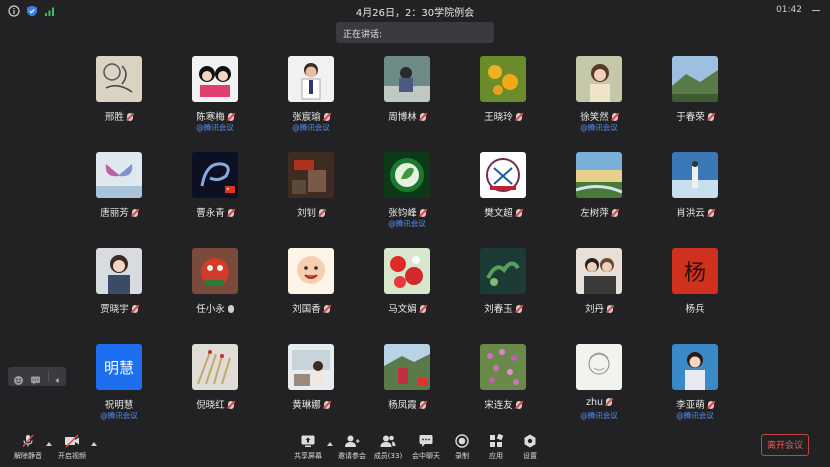 Image resolution: width=830 pixels, height=467 pixels. What do you see at coordinates (28, 440) in the screenshot?
I see `mic-off-icon` at bounding box center [28, 440].